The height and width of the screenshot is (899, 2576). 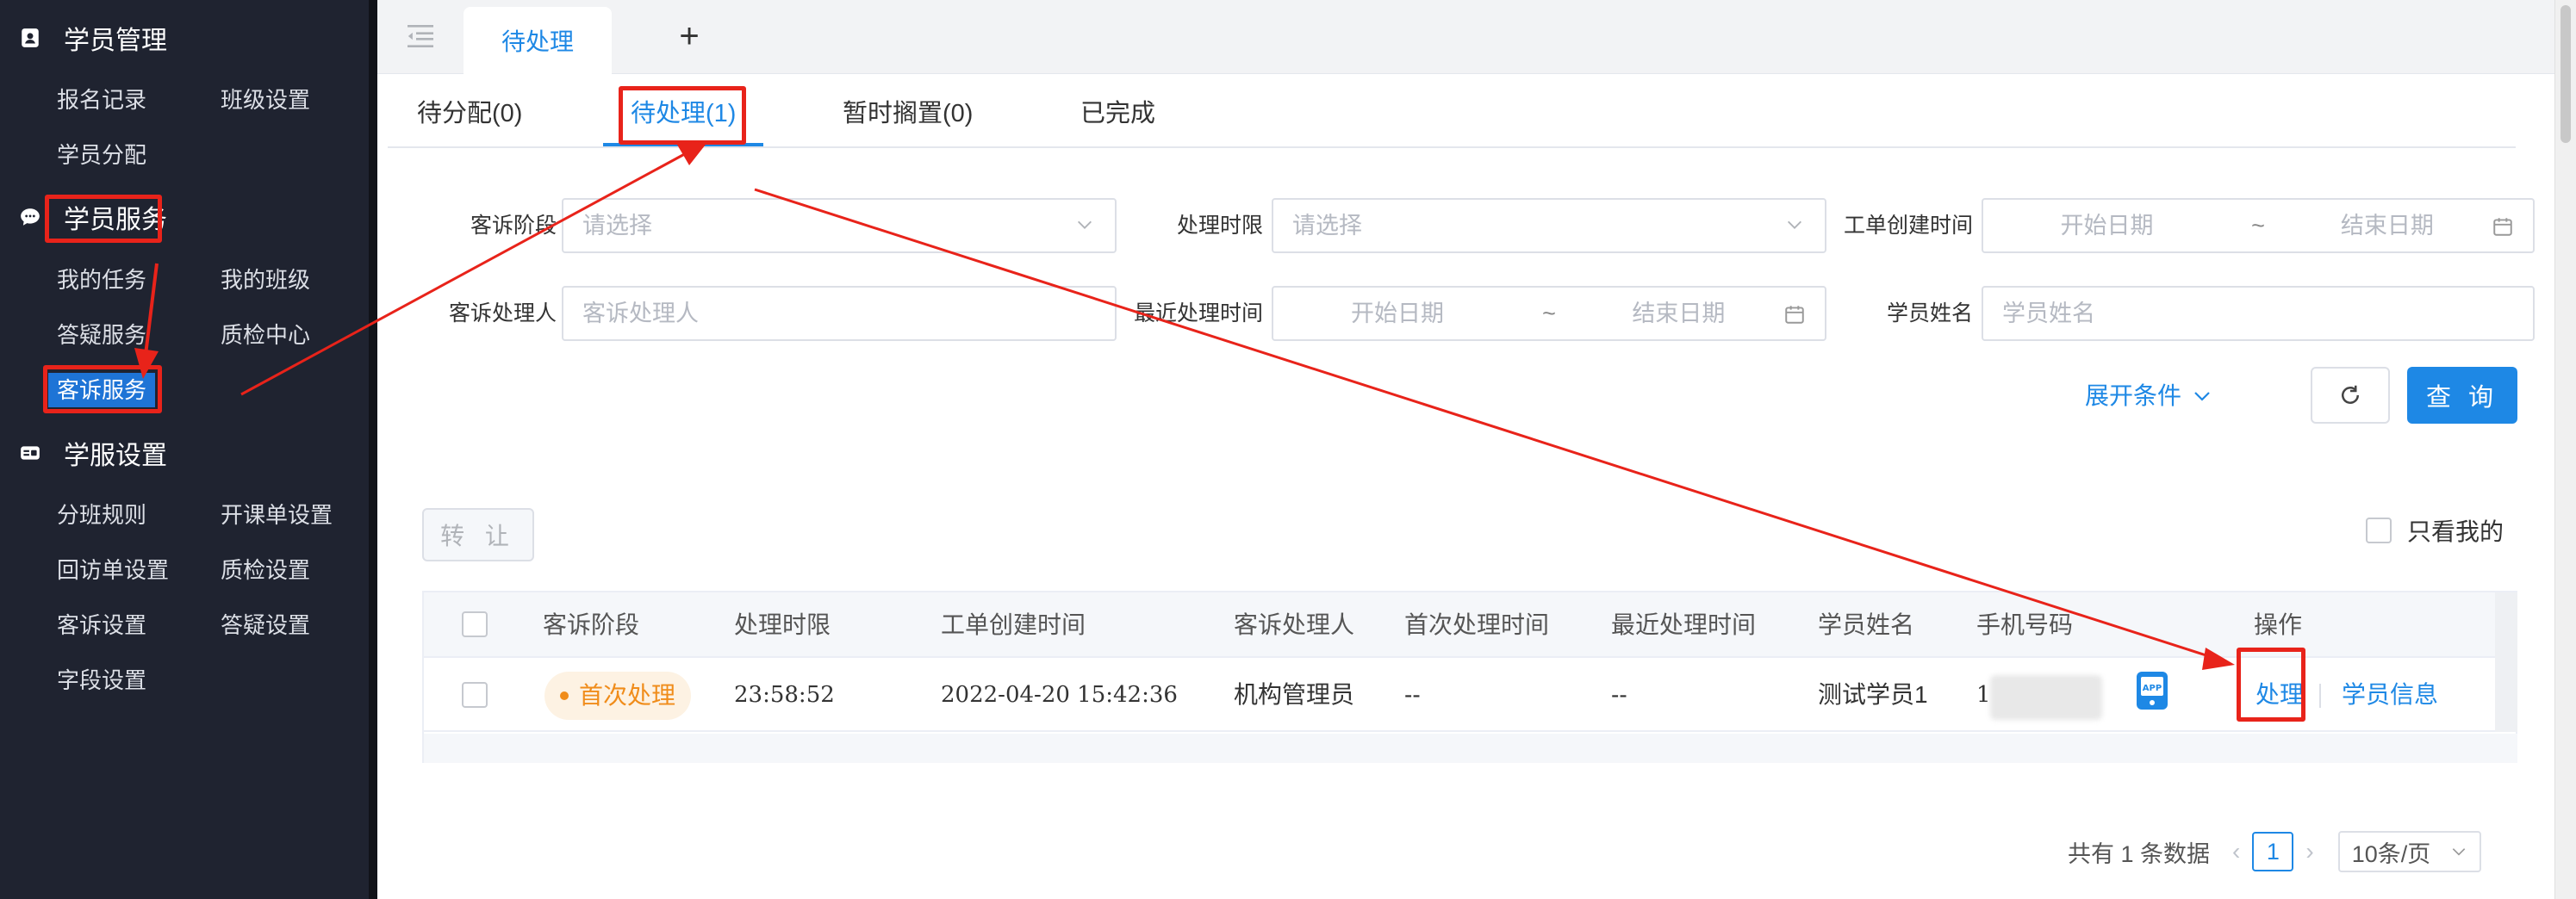 What do you see at coordinates (102, 100) in the screenshot?
I see `sidebar-item-enroll-records: 报名记录` at bounding box center [102, 100].